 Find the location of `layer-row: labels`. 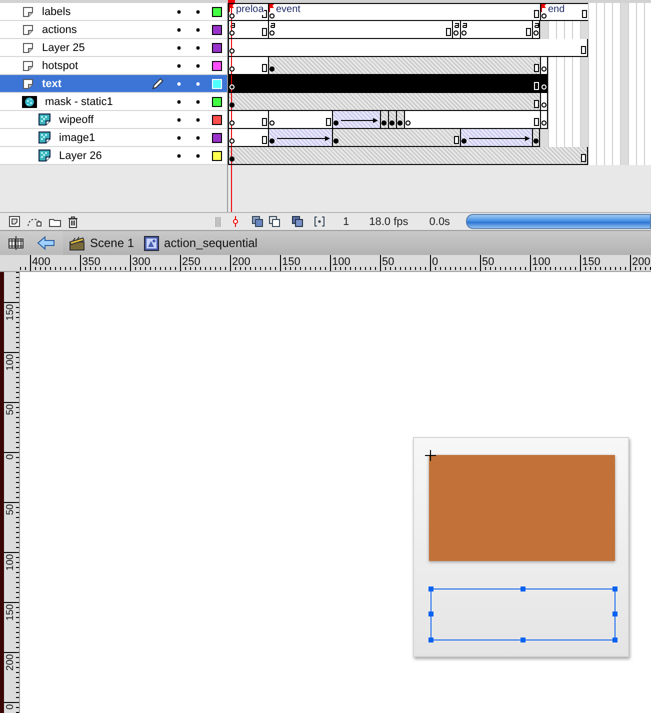

layer-row: labels is located at coordinates (113, 12).